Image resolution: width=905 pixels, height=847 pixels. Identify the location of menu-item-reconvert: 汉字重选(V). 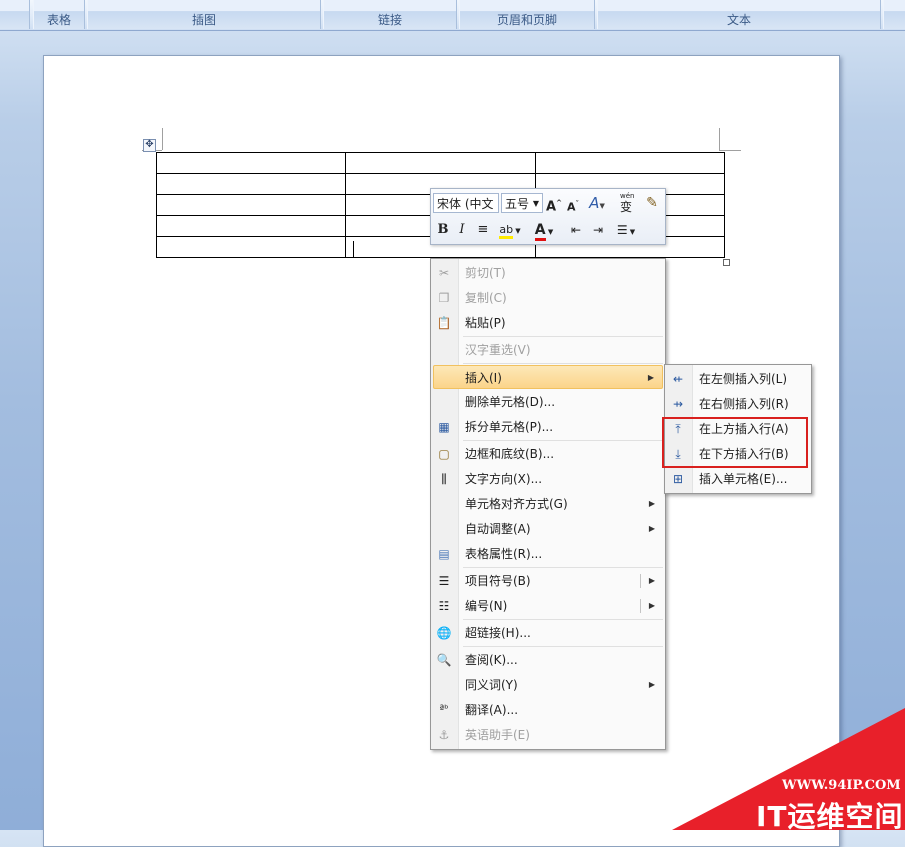
(548, 350).